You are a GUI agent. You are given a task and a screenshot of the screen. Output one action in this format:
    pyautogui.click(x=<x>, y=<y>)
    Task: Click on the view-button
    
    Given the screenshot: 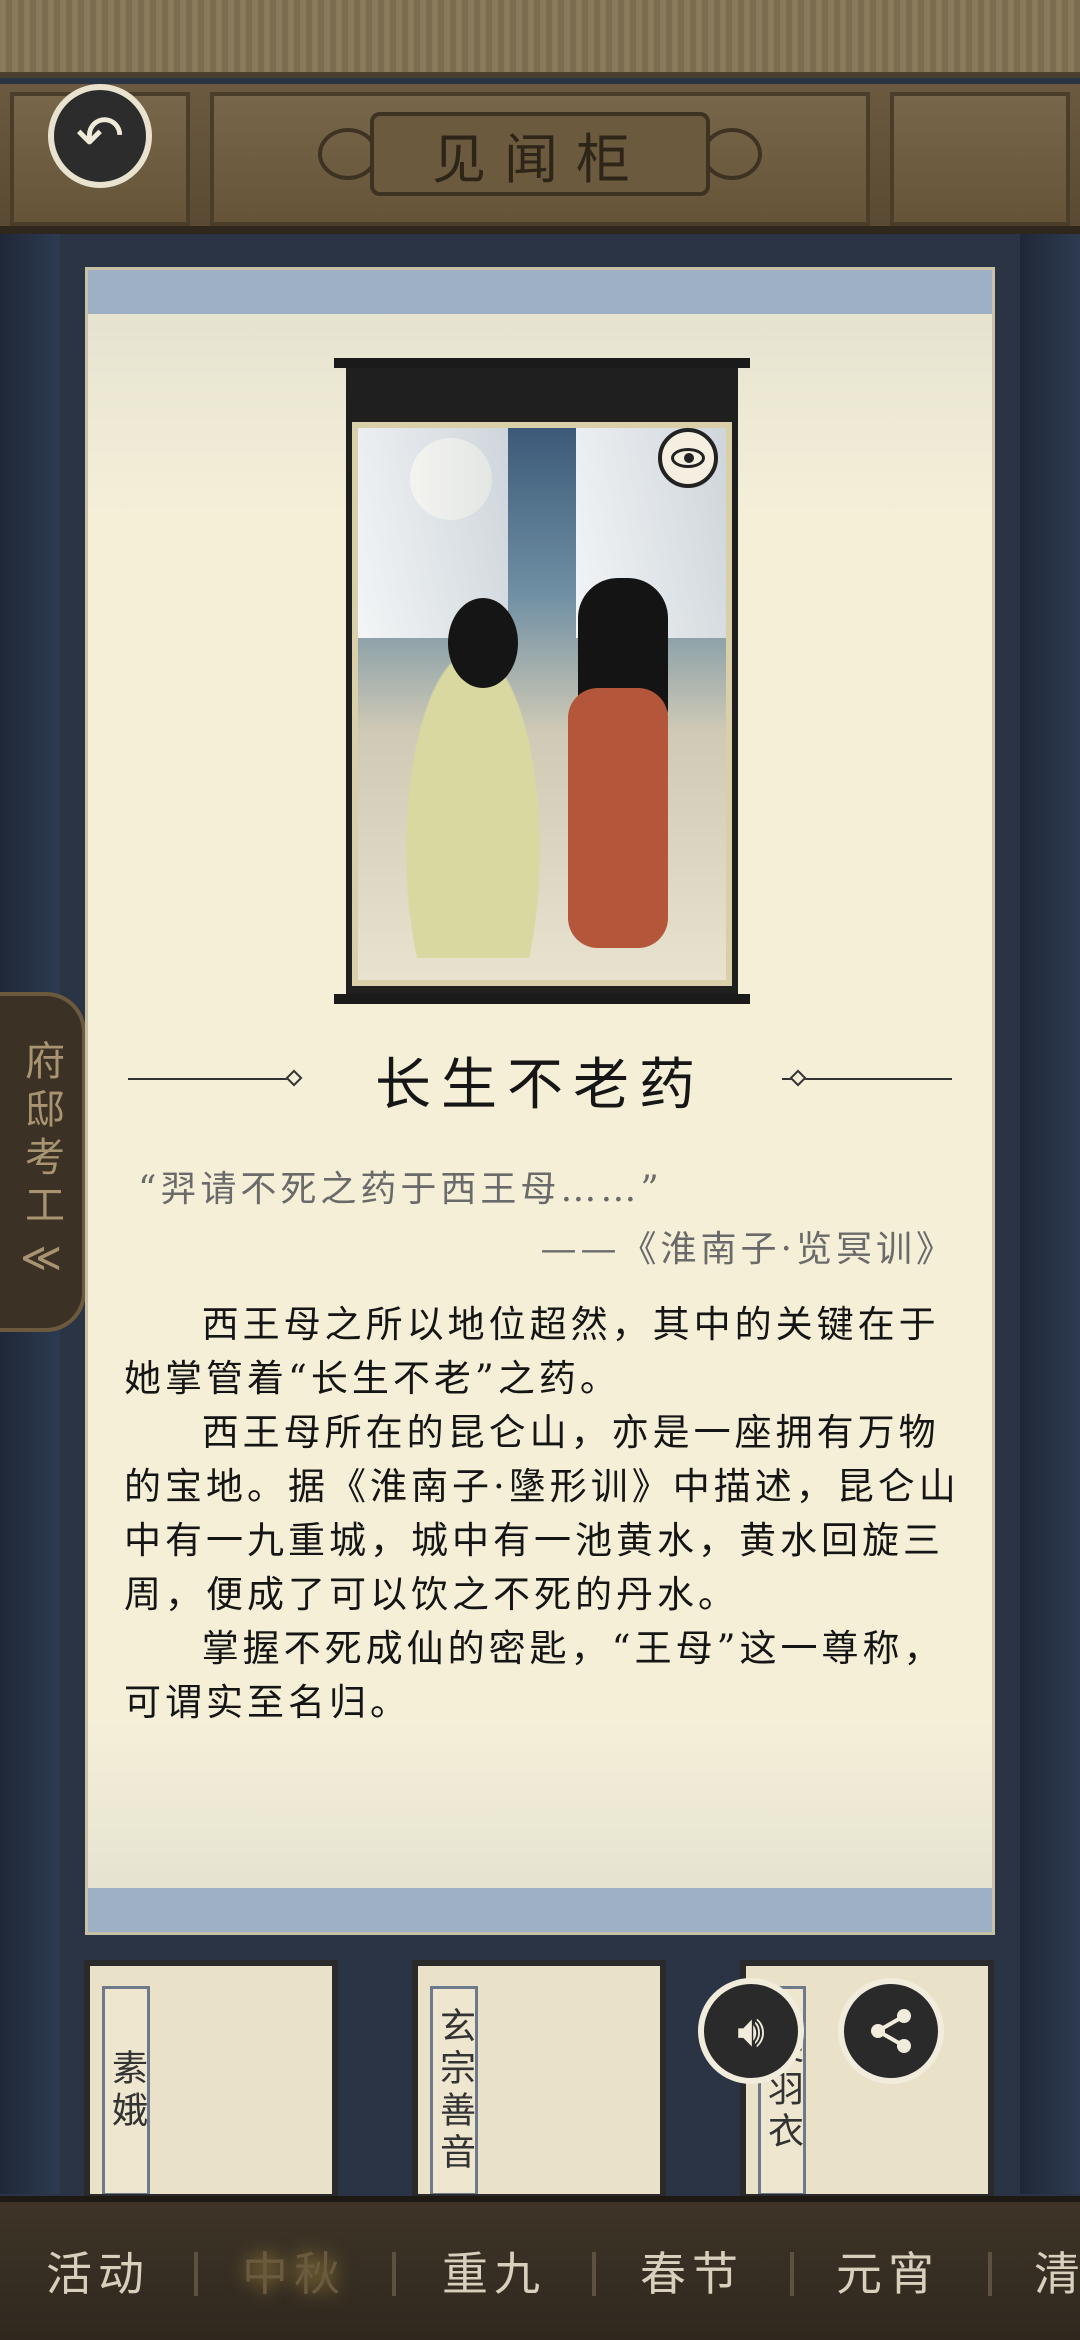 What is the action you would take?
    pyautogui.click(x=688, y=458)
    